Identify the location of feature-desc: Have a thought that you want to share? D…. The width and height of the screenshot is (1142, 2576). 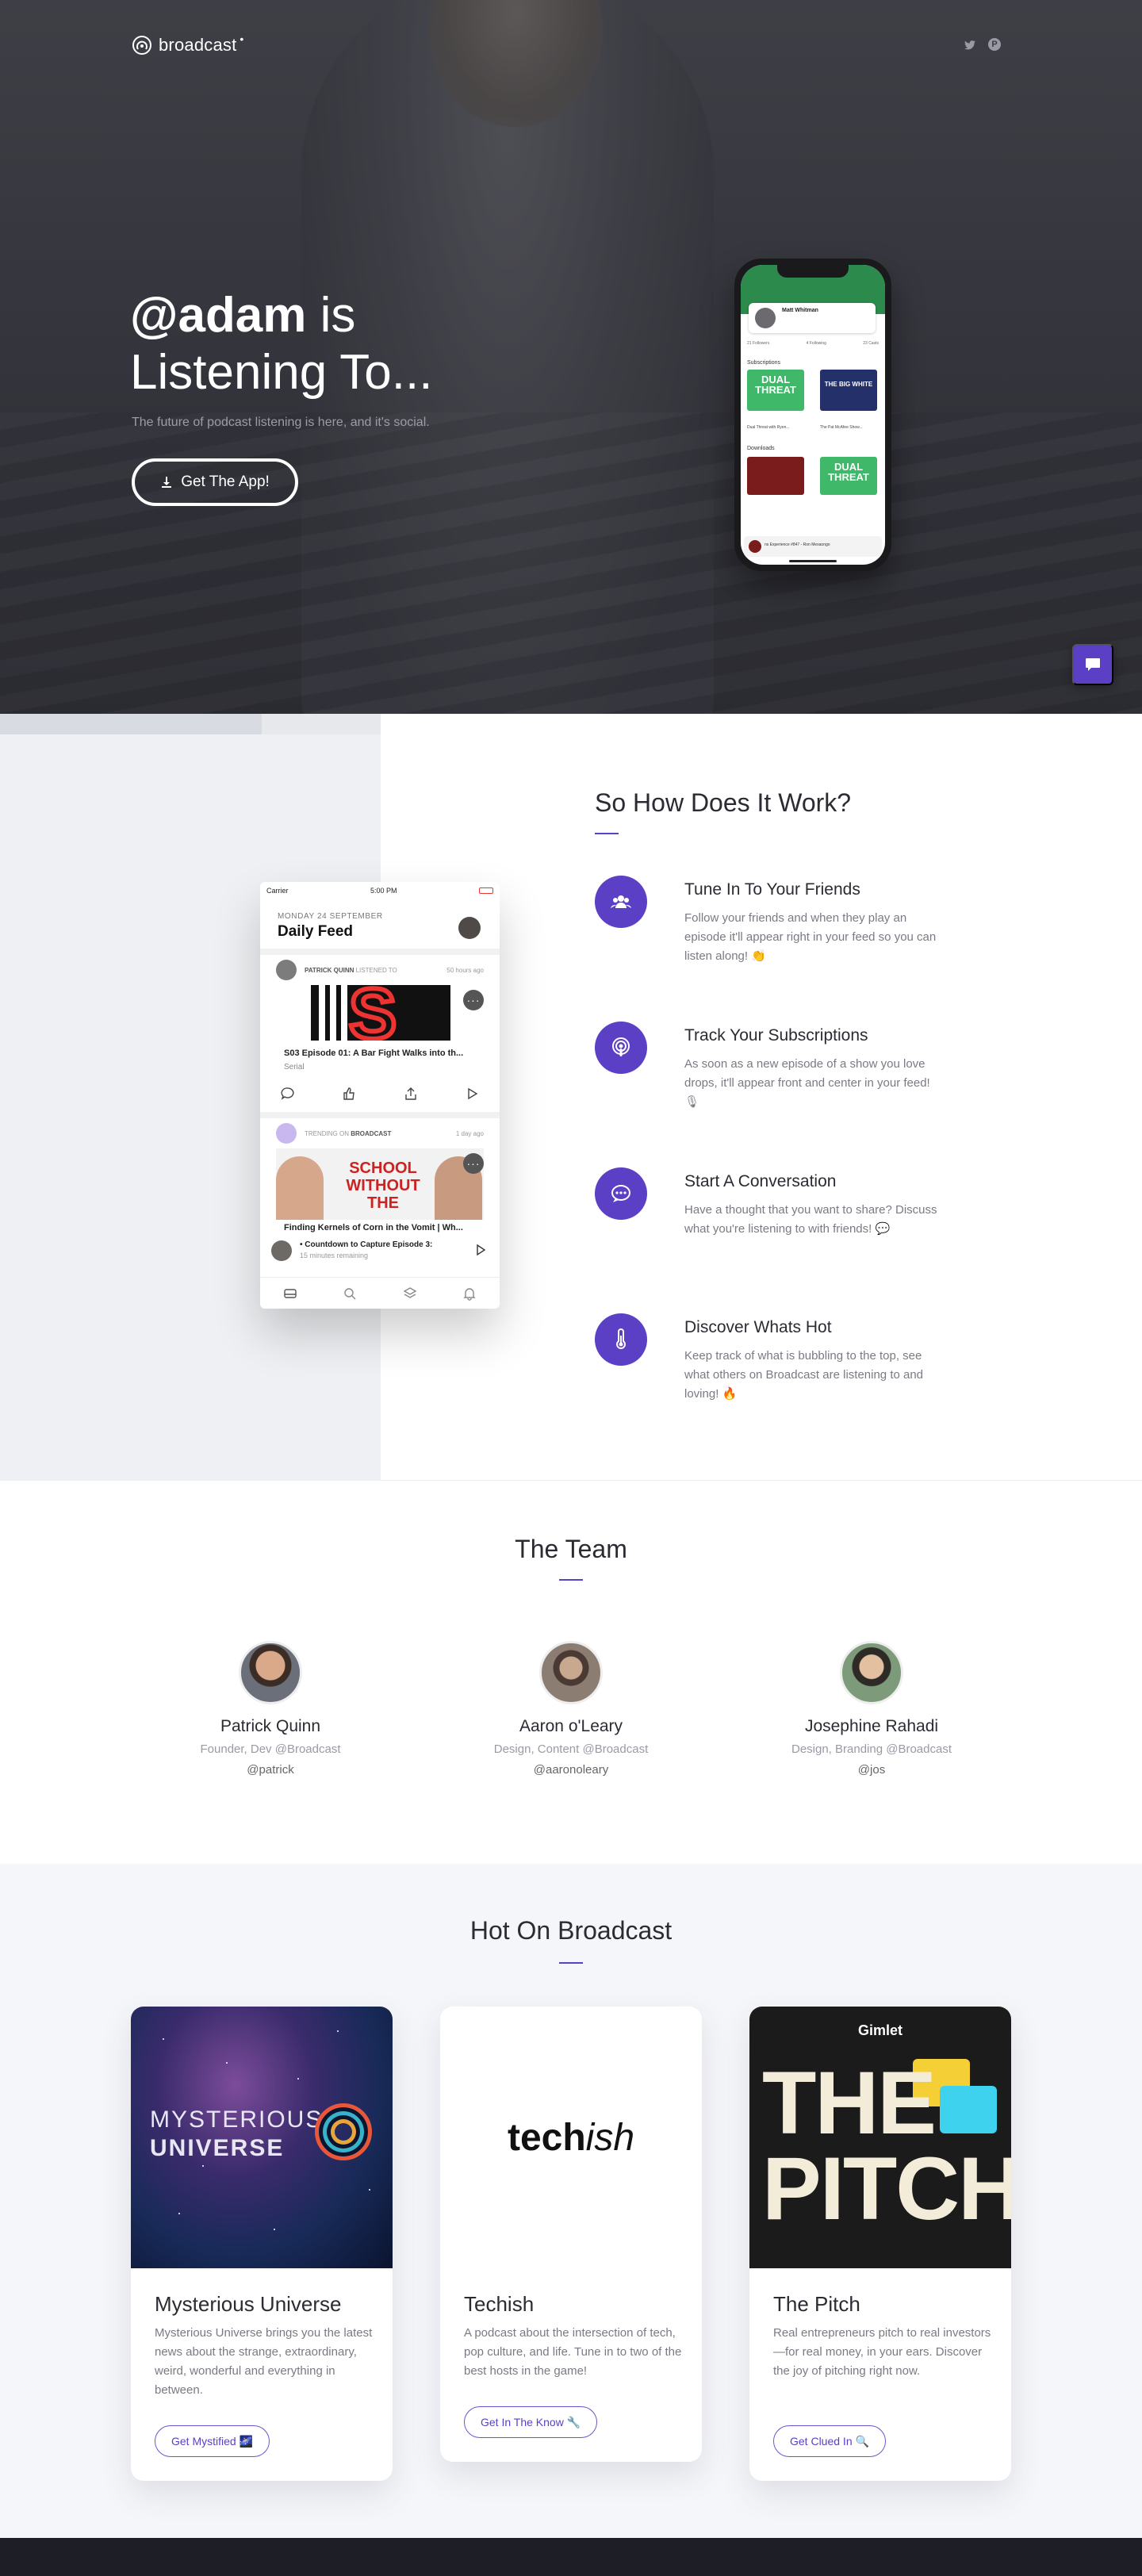
(810, 1219).